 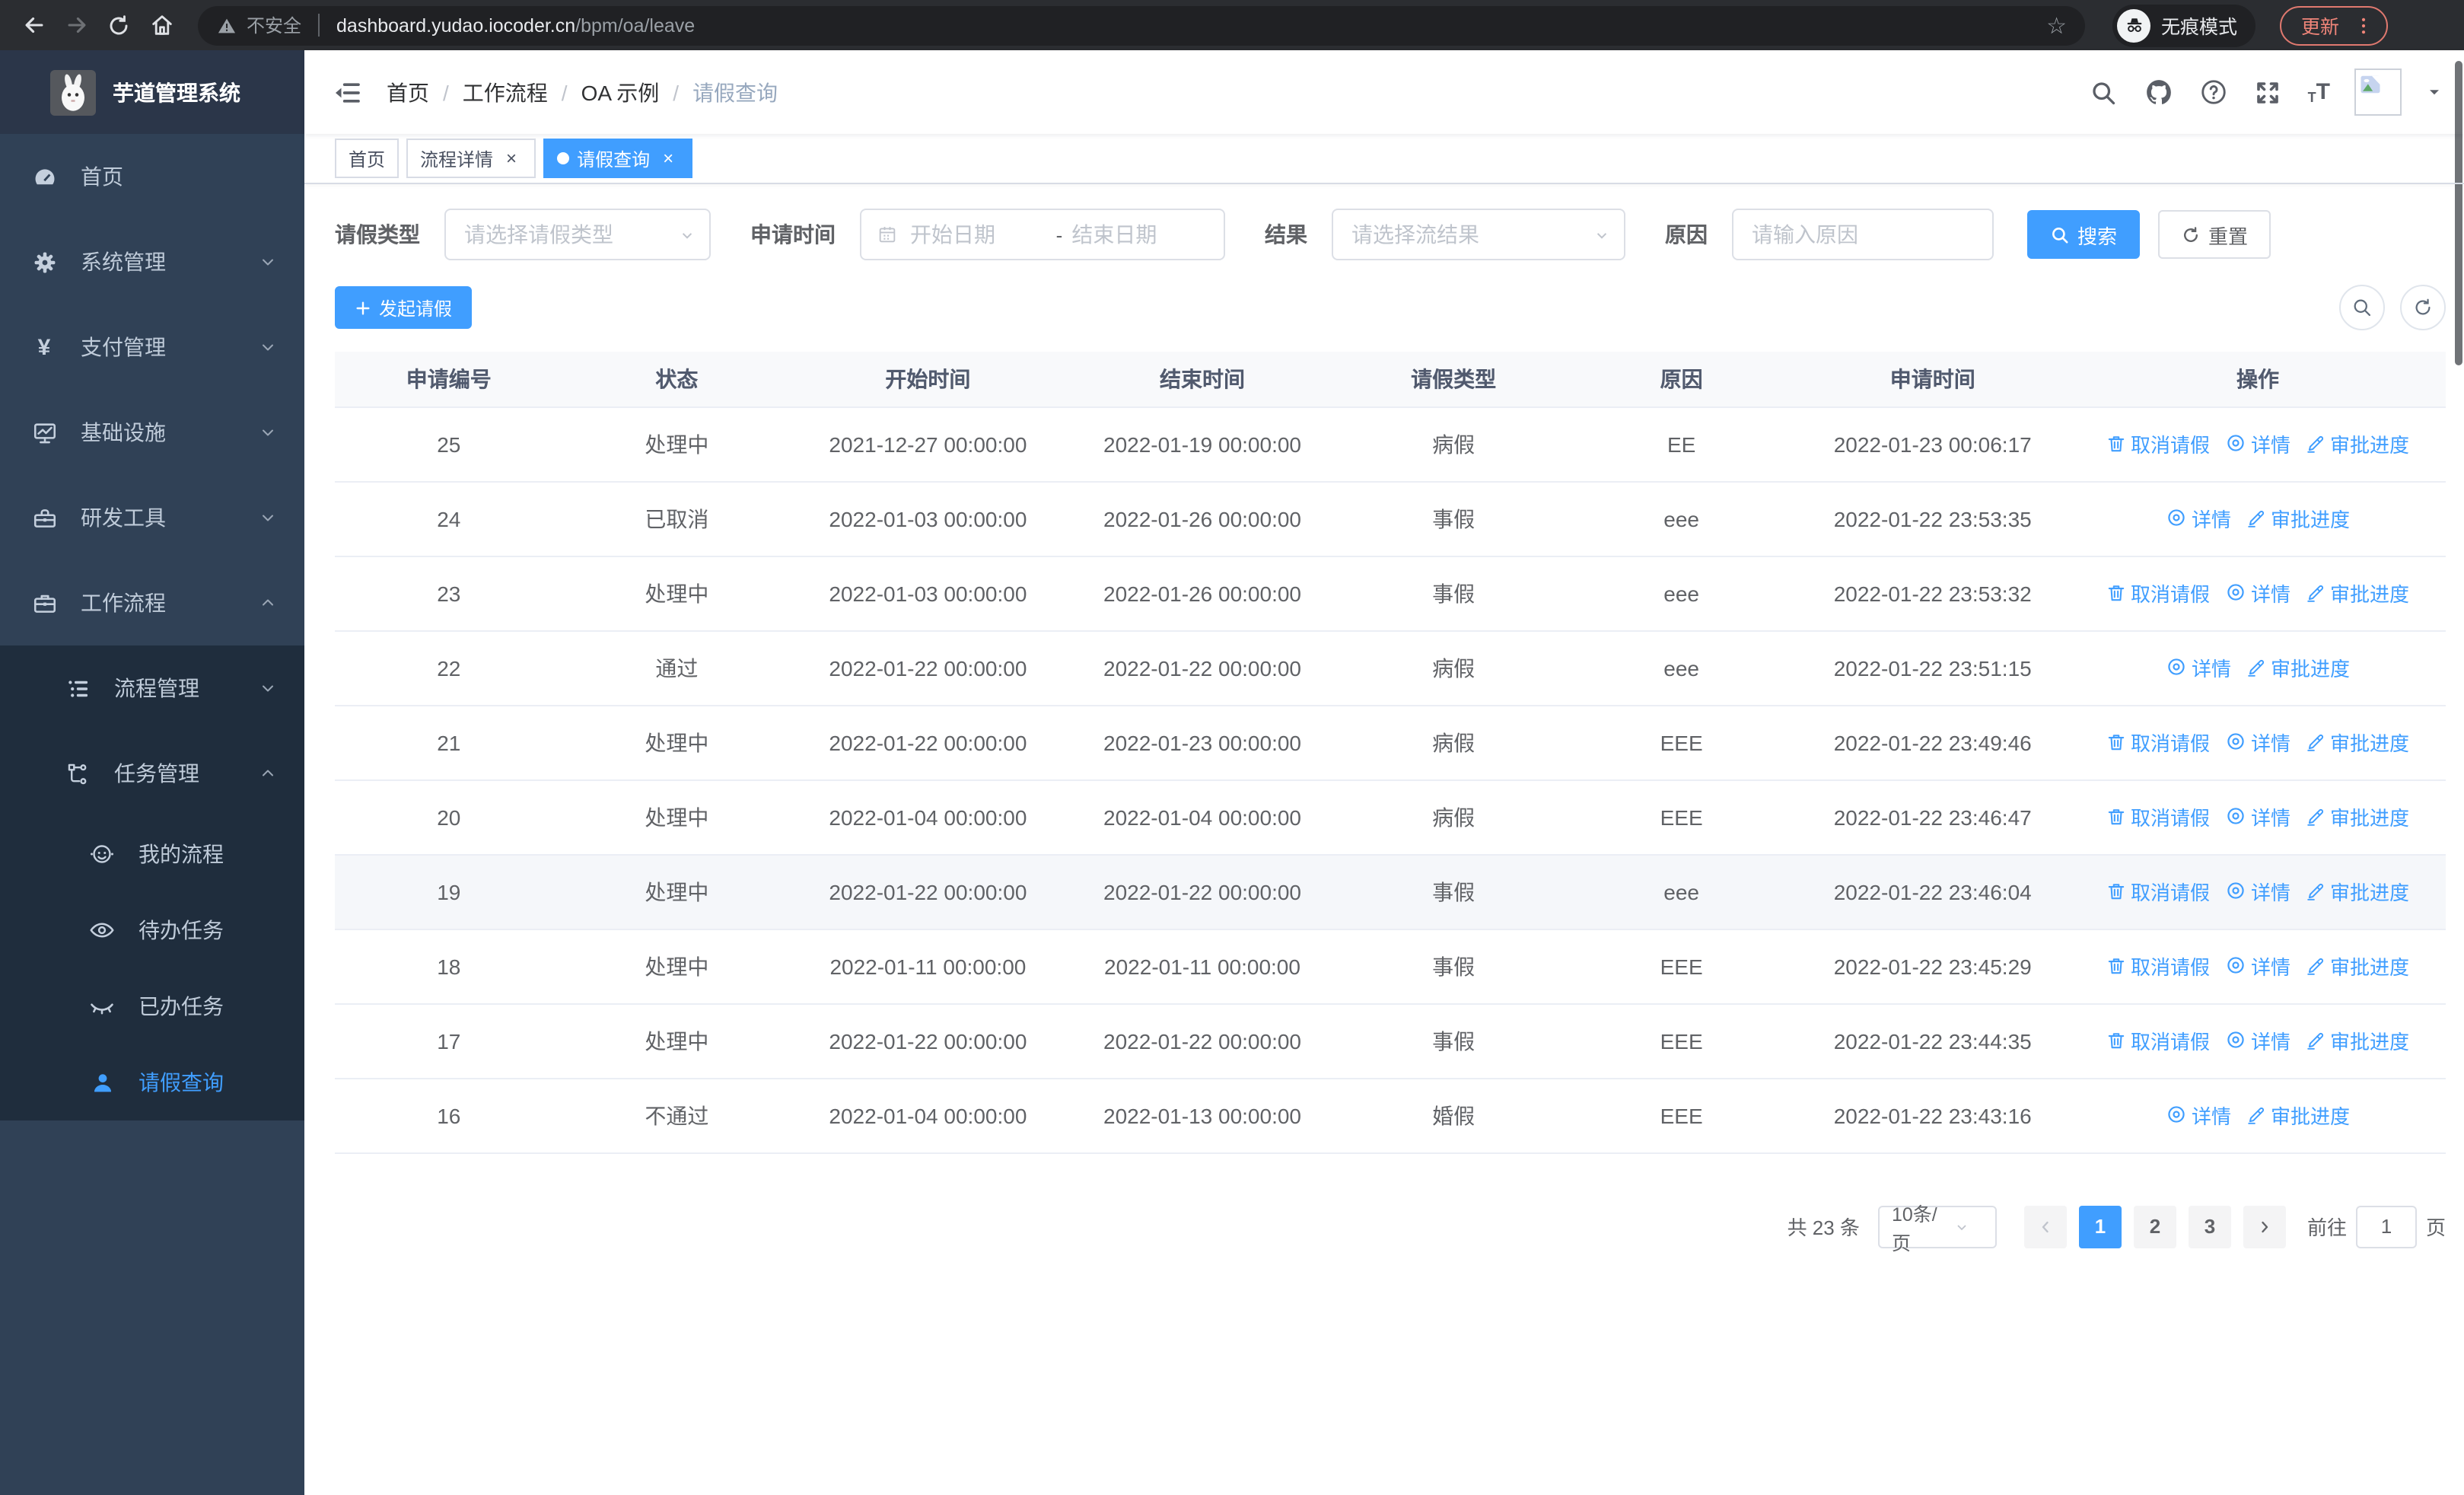 What do you see at coordinates (2154, 1226) in the screenshot?
I see `page-2: 2` at bounding box center [2154, 1226].